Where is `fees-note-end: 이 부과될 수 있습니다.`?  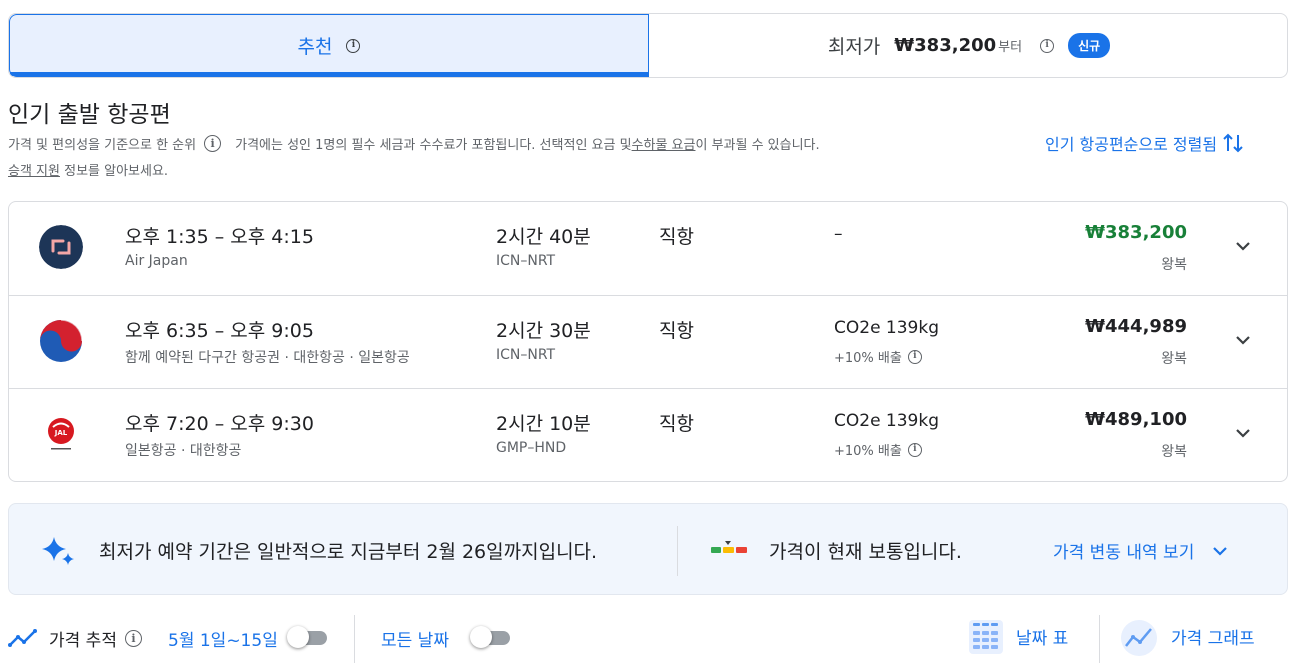
fees-note-end: 이 부과될 수 있습니다. is located at coordinates (757, 145).